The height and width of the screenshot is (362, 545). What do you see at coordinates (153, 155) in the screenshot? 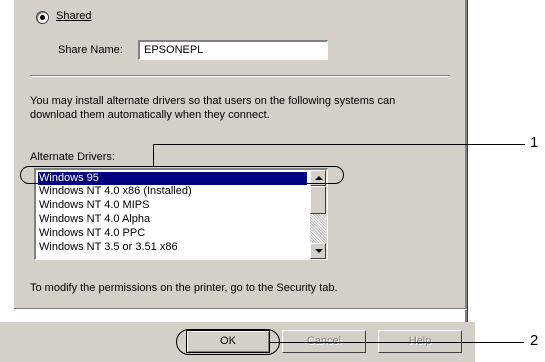
I see `callout-leader-1-vertical` at bounding box center [153, 155].